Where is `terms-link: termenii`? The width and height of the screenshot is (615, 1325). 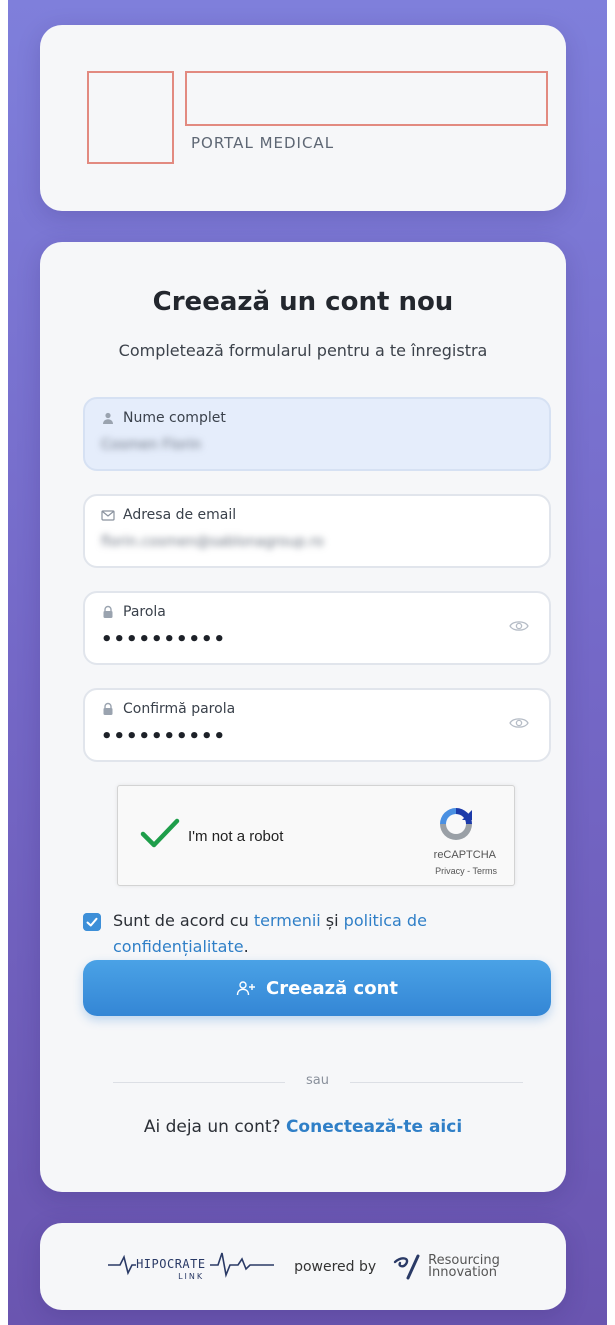
terms-link: termenii is located at coordinates (287, 920).